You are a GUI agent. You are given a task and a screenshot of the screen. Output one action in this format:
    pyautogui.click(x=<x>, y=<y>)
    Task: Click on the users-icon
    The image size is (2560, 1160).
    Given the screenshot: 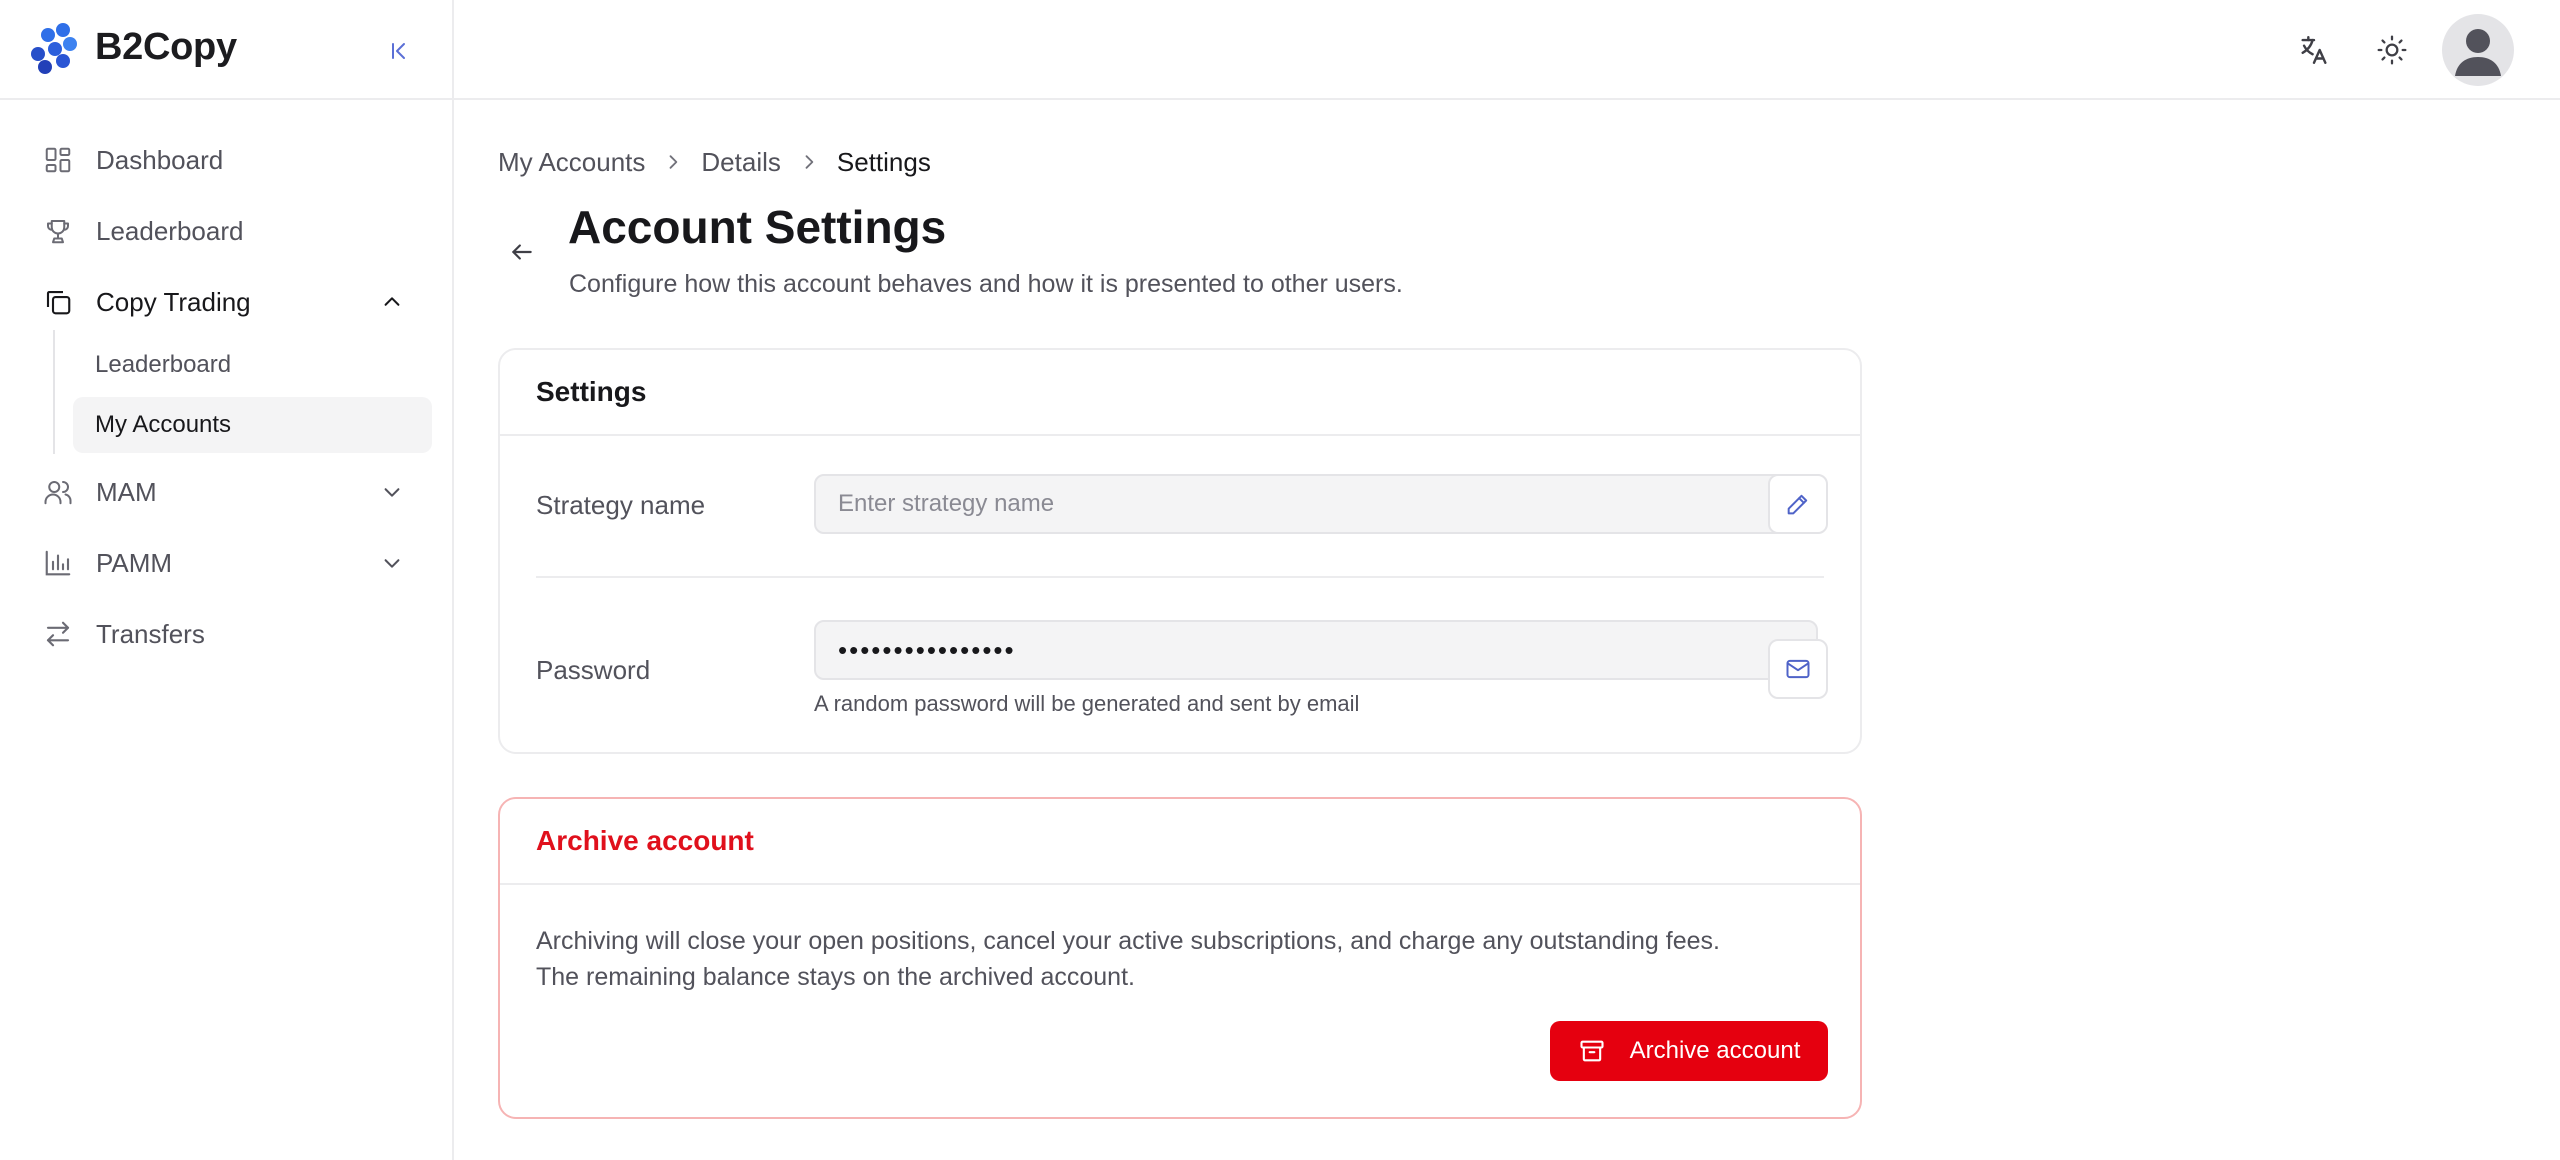 What is the action you would take?
    pyautogui.click(x=58, y=492)
    